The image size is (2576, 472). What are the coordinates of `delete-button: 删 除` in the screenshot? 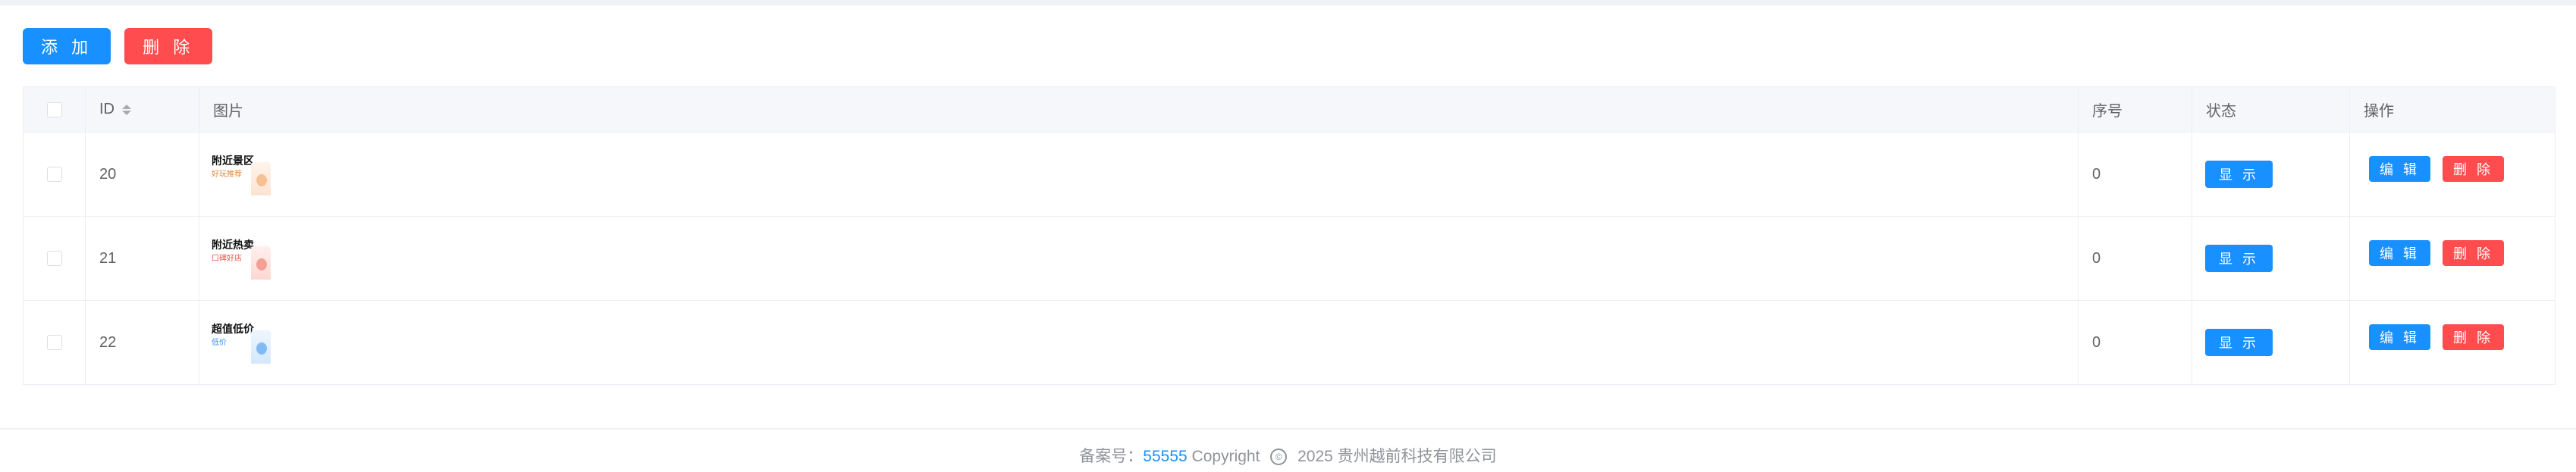 It's located at (168, 46).